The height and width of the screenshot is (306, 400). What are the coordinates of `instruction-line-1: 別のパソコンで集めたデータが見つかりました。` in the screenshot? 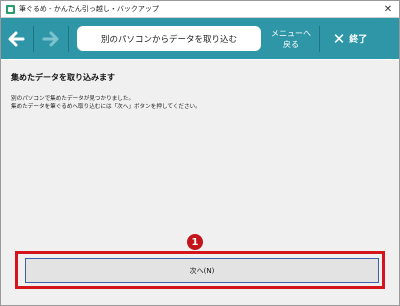 It's located at (73, 99).